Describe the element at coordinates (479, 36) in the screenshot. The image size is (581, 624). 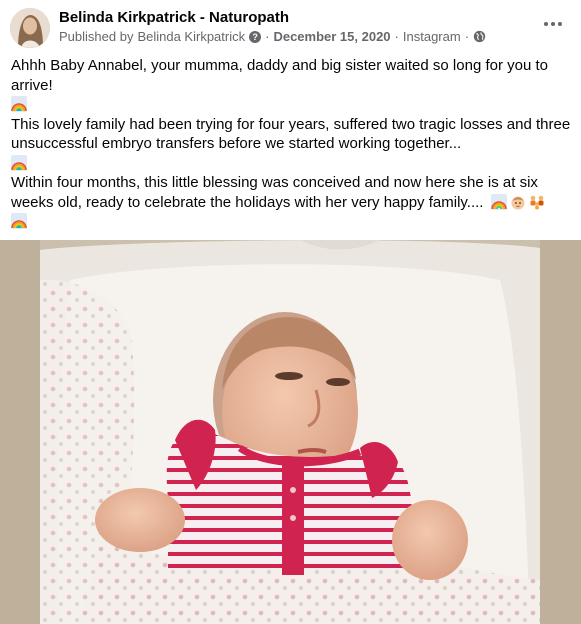
I see `globe-icon` at that location.